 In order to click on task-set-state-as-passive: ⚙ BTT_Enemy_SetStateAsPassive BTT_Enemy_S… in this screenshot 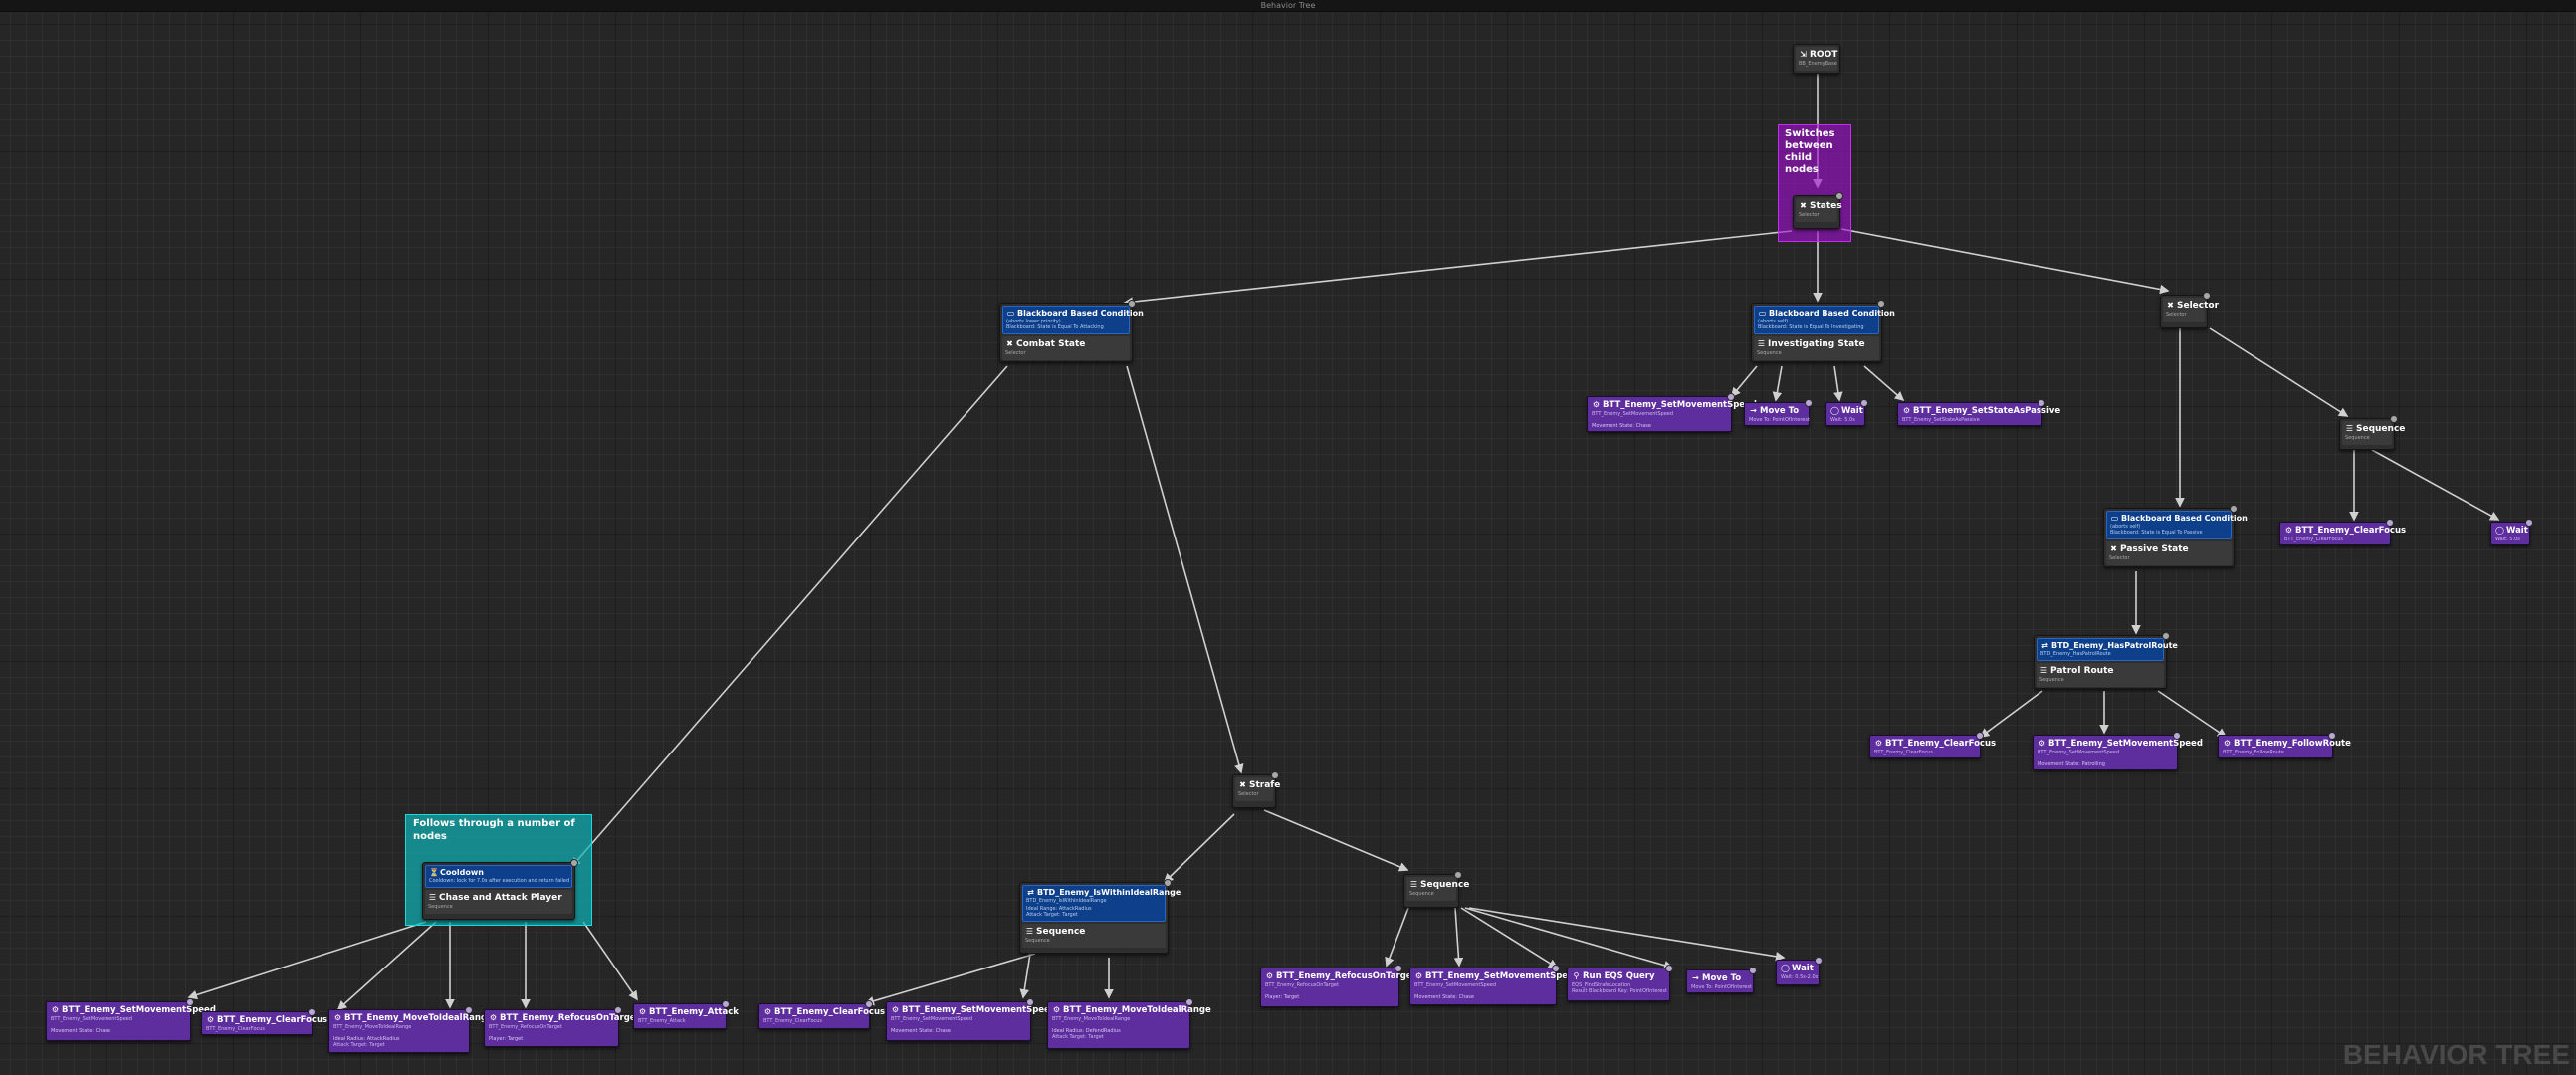, I will do `click(1978, 412)`.